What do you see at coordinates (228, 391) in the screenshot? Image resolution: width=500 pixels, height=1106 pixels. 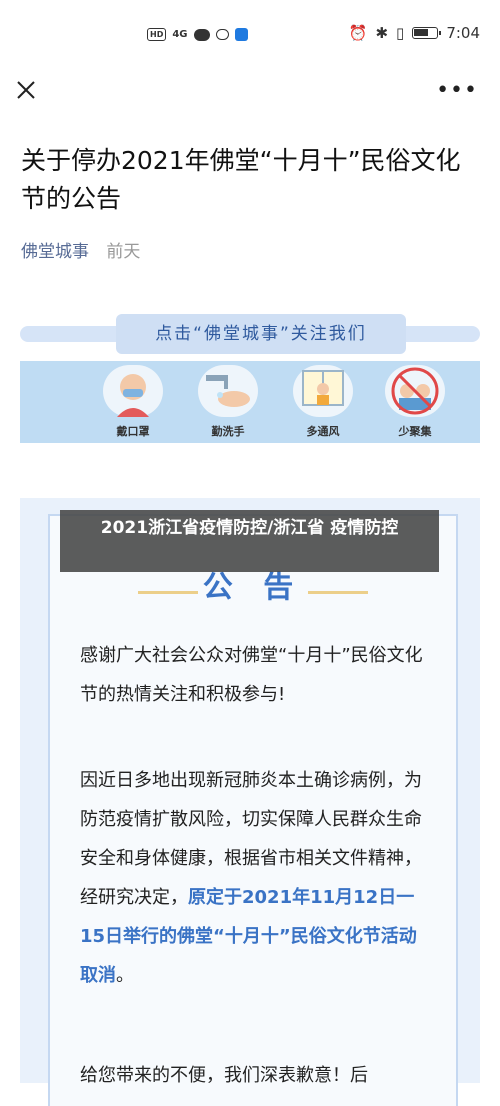 I see `handwash-illustration-icon` at bounding box center [228, 391].